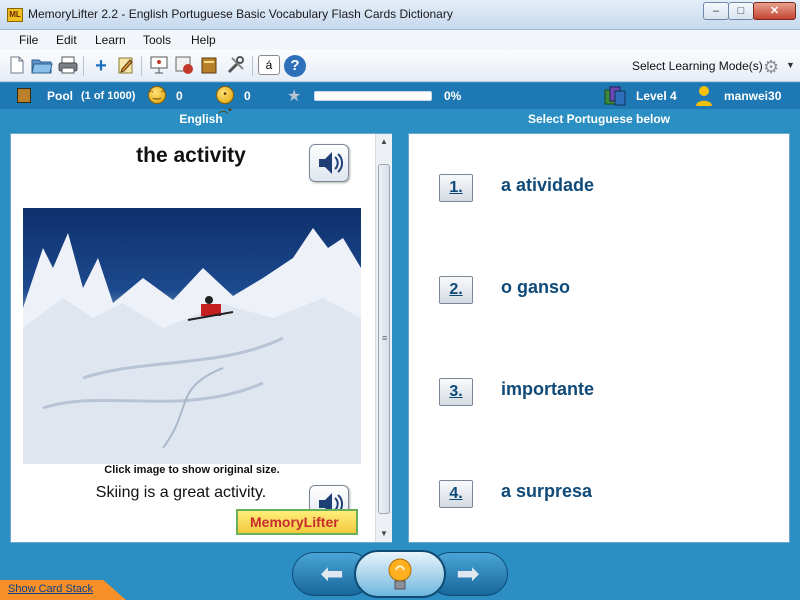 The height and width of the screenshot is (600, 800). Describe the element at coordinates (774, 67) in the screenshot. I see `gear-icon: ⚙` at that location.